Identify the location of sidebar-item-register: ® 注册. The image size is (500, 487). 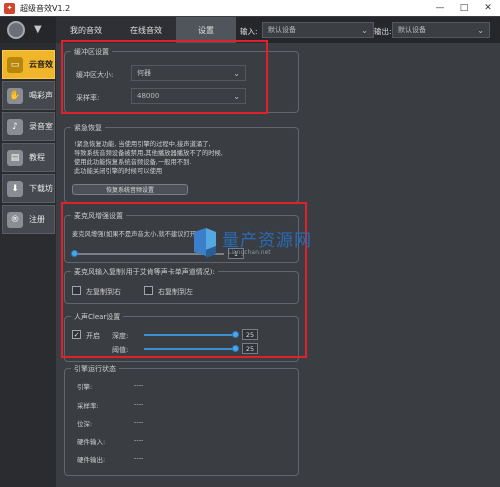
(28, 219).